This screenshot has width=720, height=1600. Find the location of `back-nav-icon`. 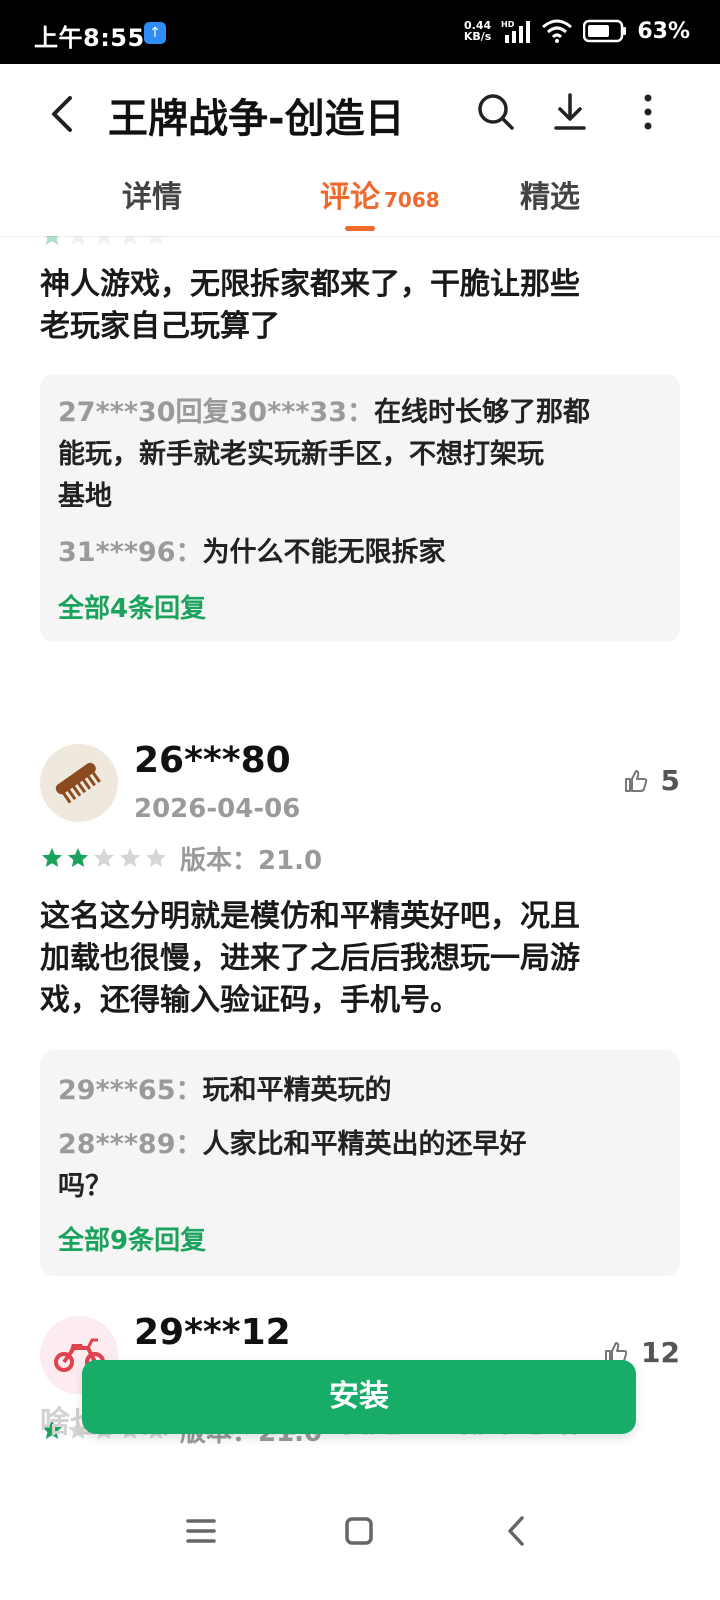

back-nav-icon is located at coordinates (517, 1531).